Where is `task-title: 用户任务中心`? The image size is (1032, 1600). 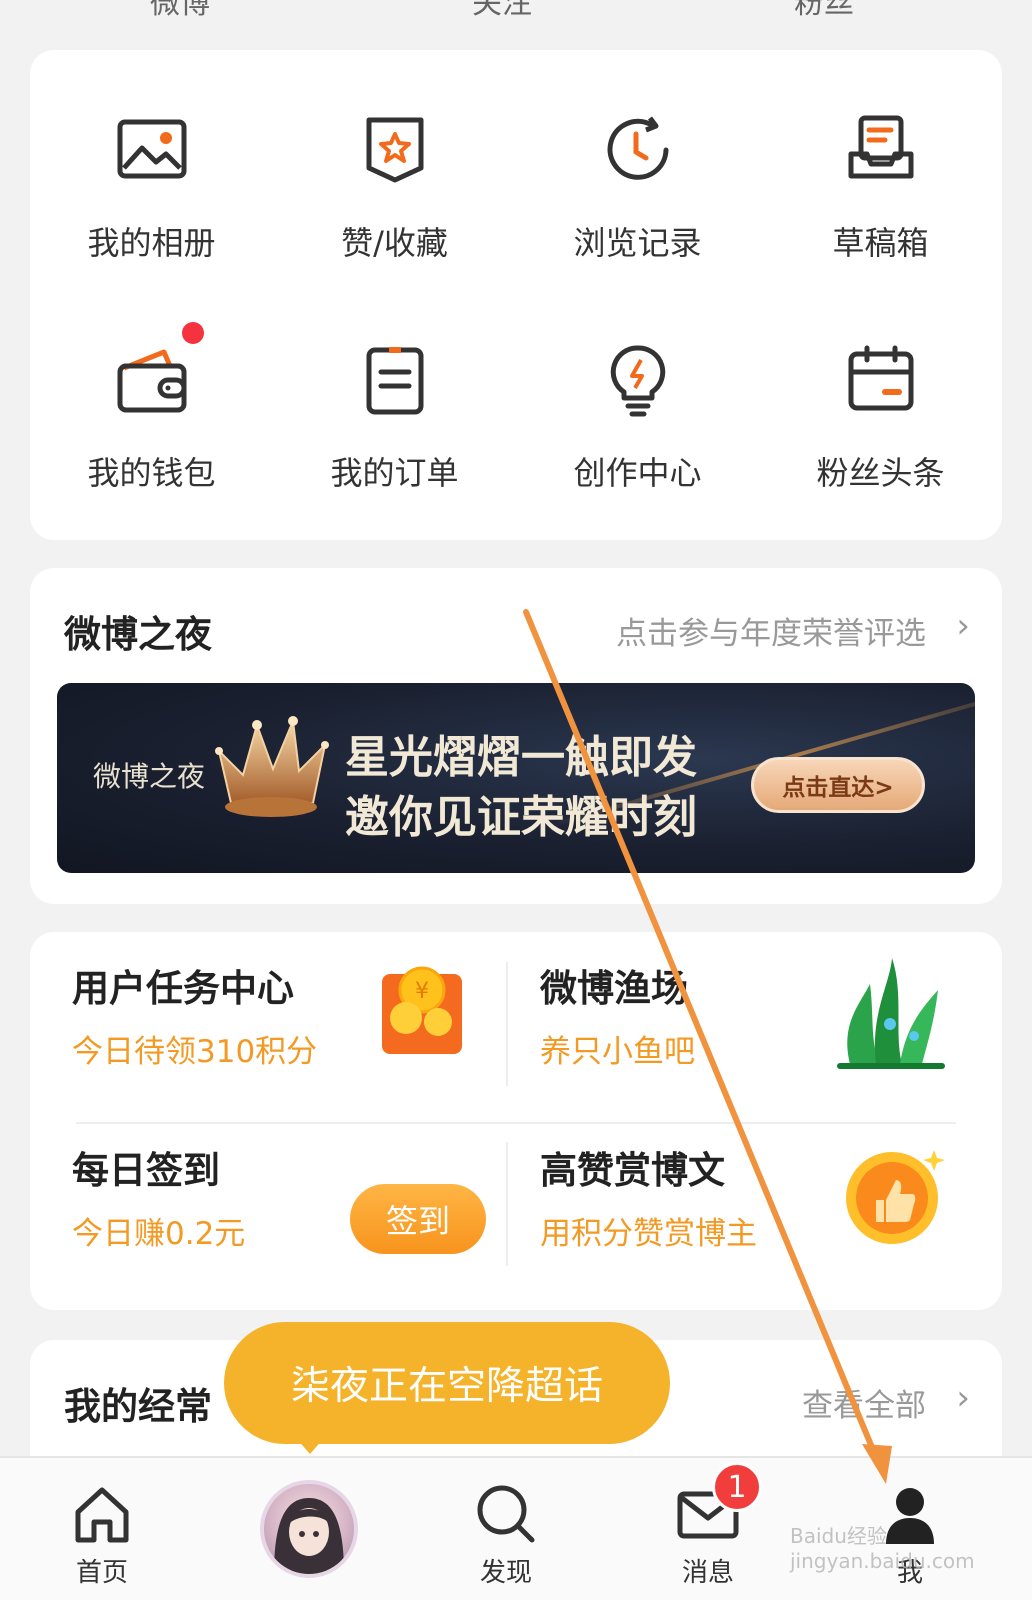 task-title: 用户任务中心 is located at coordinates (183, 988).